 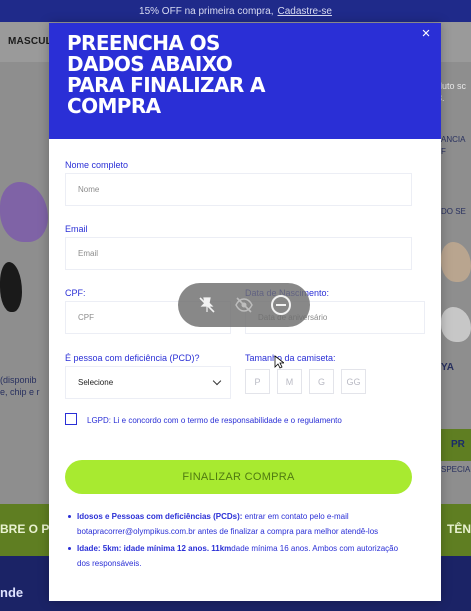 I want to click on pcd-label: É pessoa com deficiência (PCD)?, so click(x=132, y=358).